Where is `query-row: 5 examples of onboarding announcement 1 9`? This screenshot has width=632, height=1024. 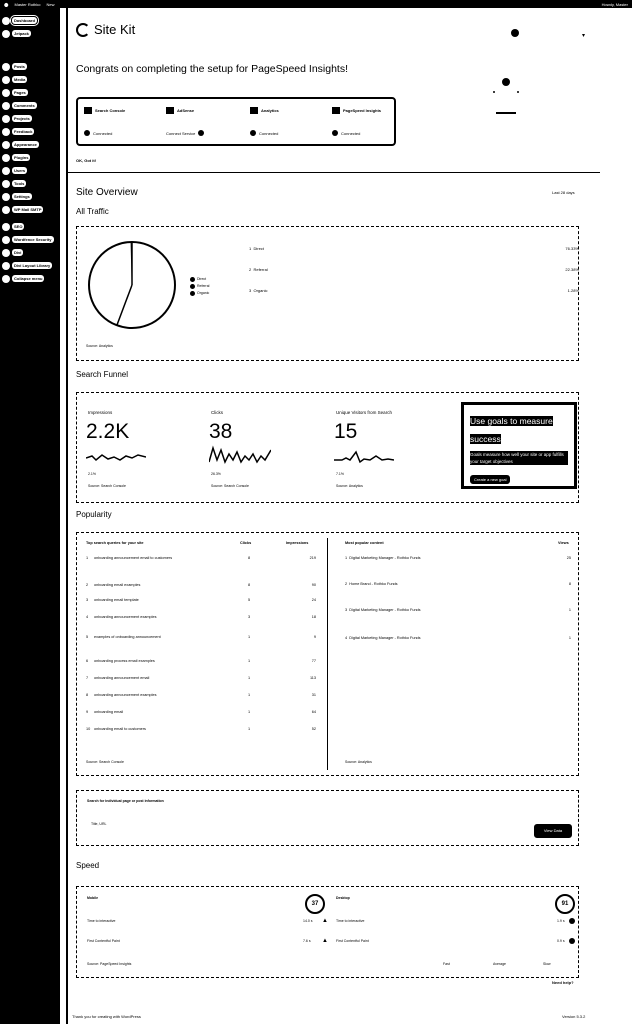
query-row: 5 examples of onboarding announcement 1 9 is located at coordinates (201, 637).